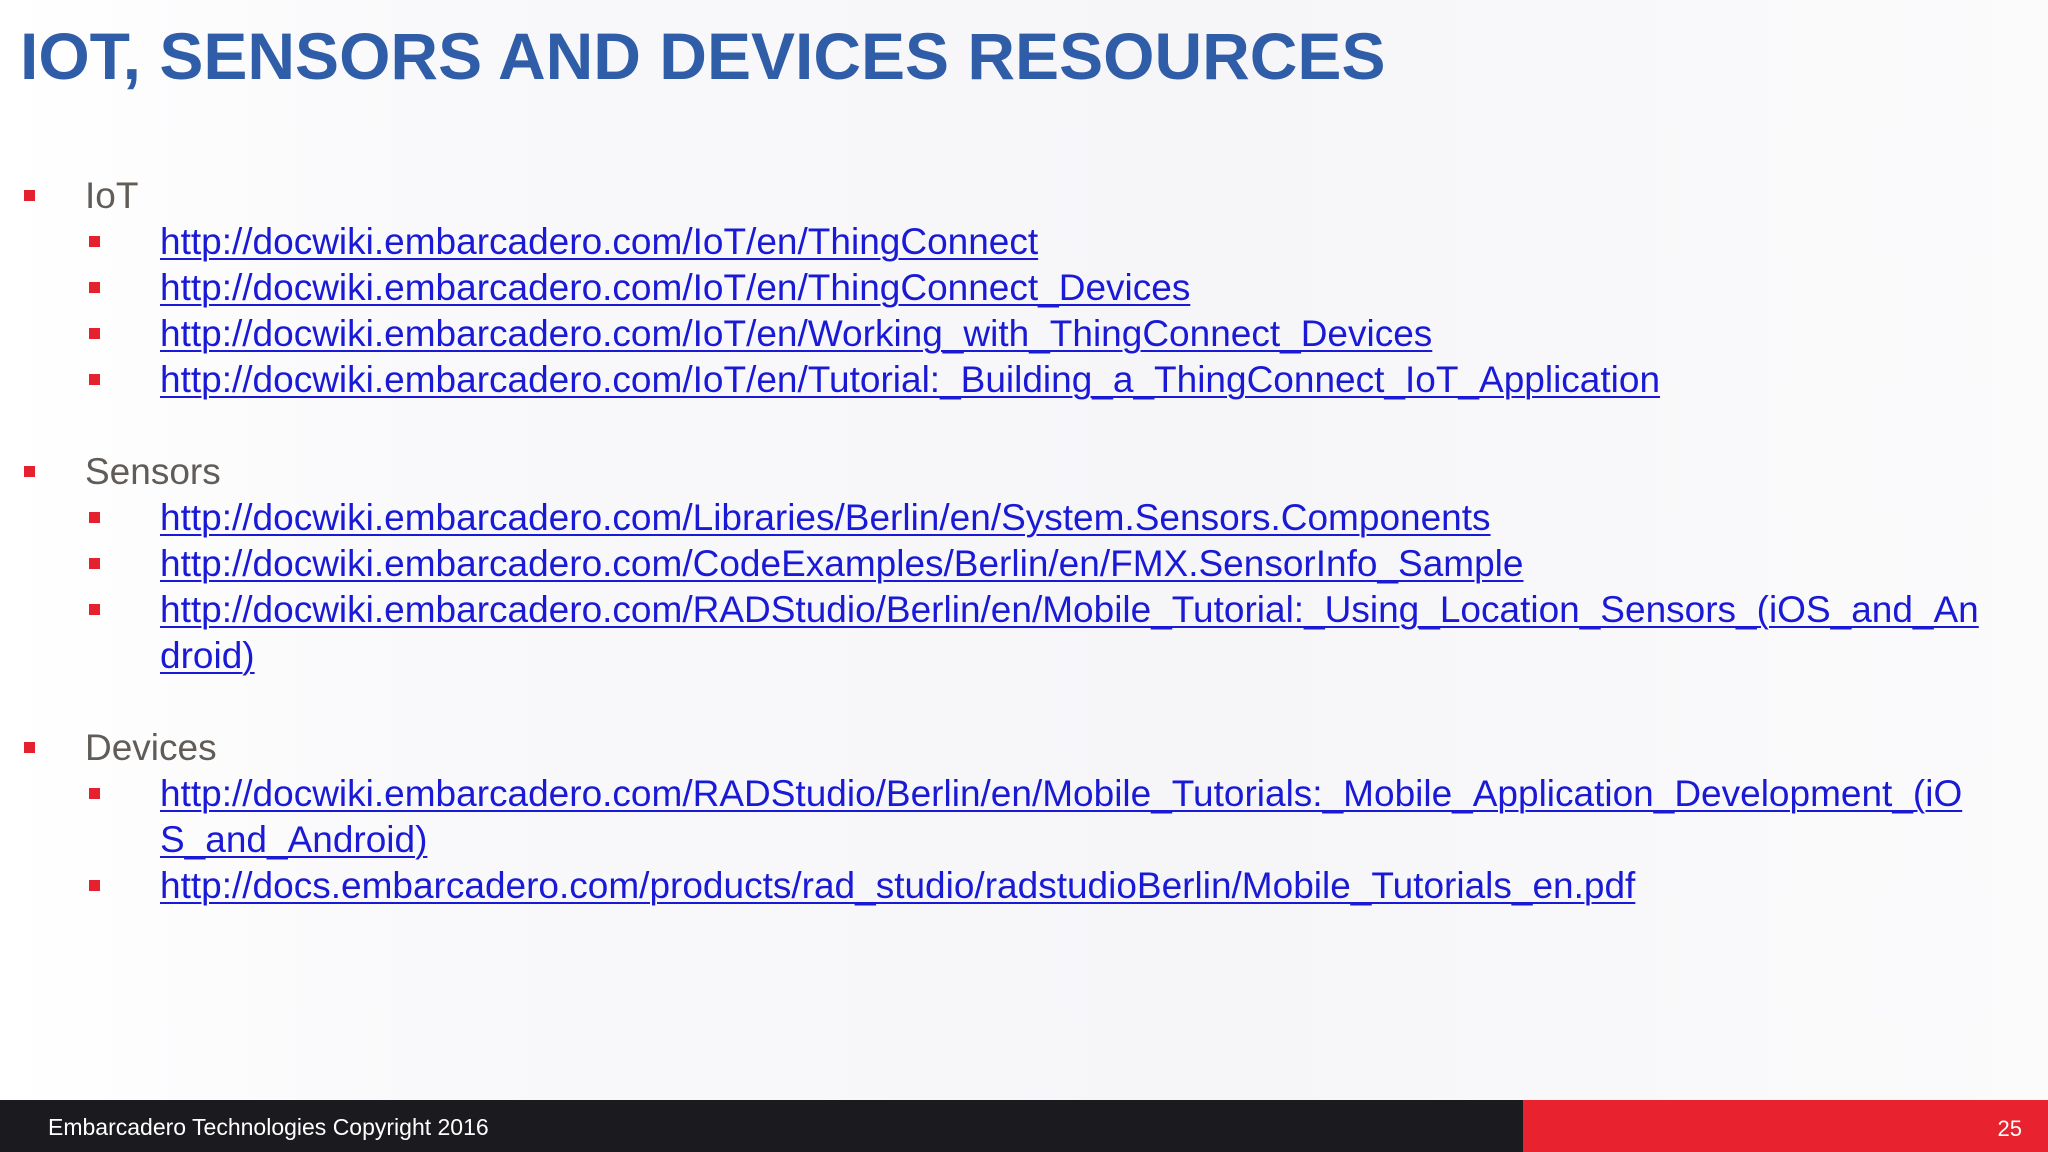 The width and height of the screenshot is (2048, 1152). I want to click on section-heading-iot: IoT, so click(1024, 196).